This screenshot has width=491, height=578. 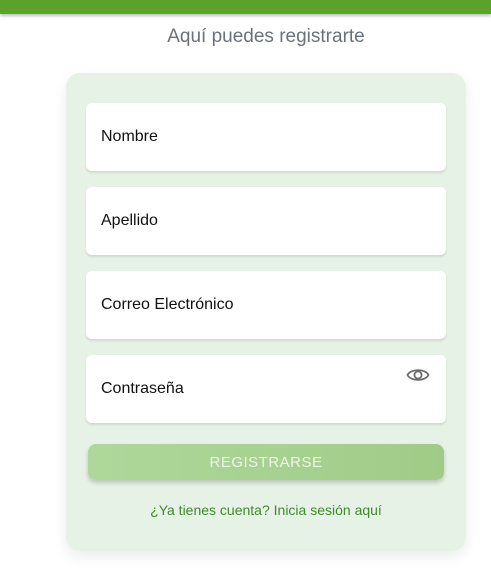 I want to click on password-field: Contraseña, so click(x=266, y=389).